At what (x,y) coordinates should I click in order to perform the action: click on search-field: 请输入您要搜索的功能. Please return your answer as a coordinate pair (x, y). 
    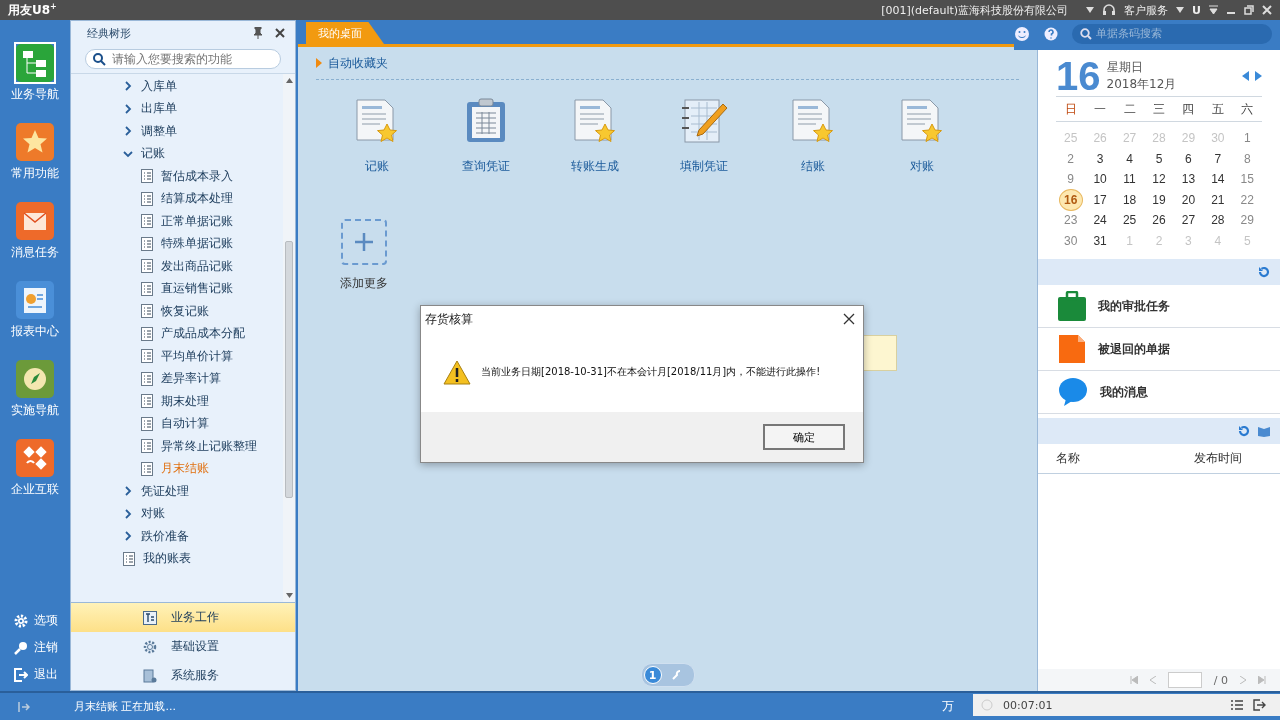
    Looking at the image, I should click on (183, 59).